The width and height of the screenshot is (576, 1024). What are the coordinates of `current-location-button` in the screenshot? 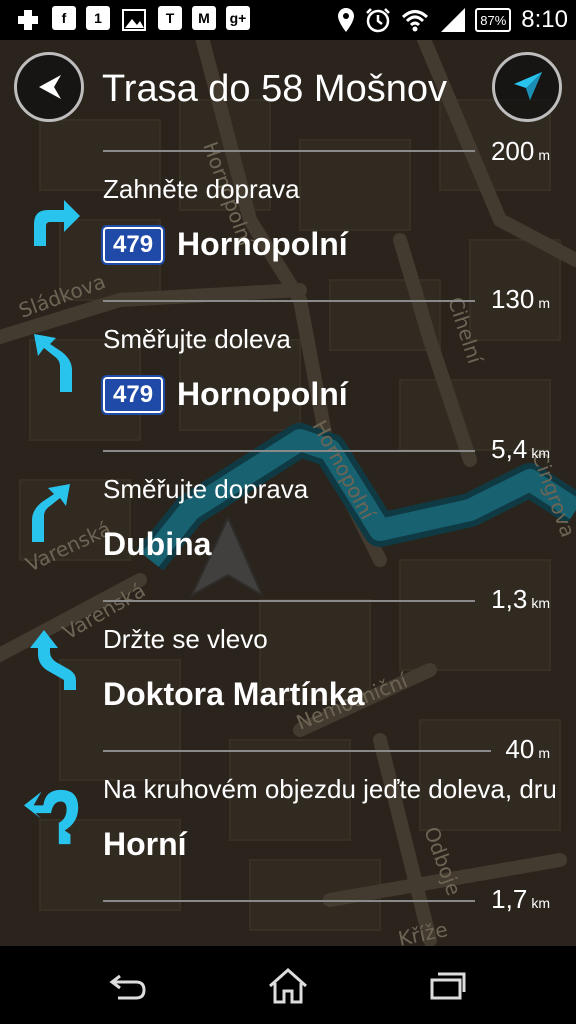 It's located at (527, 87).